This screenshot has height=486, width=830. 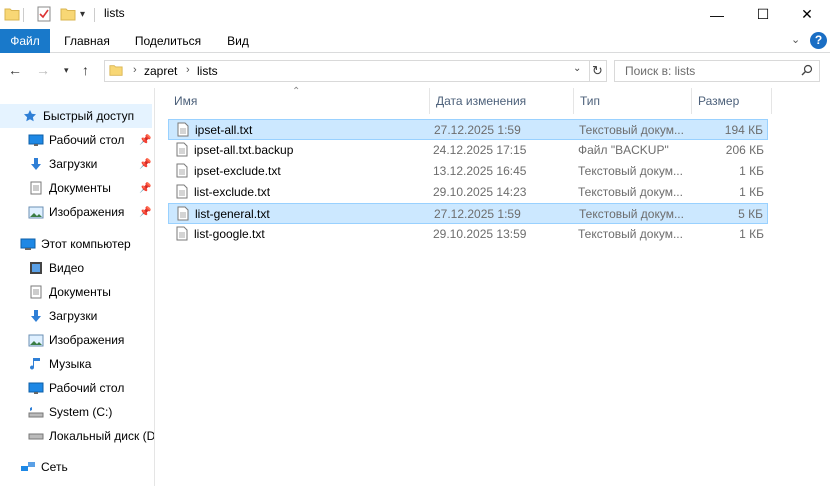 I want to click on separator, so click(x=94, y=15).